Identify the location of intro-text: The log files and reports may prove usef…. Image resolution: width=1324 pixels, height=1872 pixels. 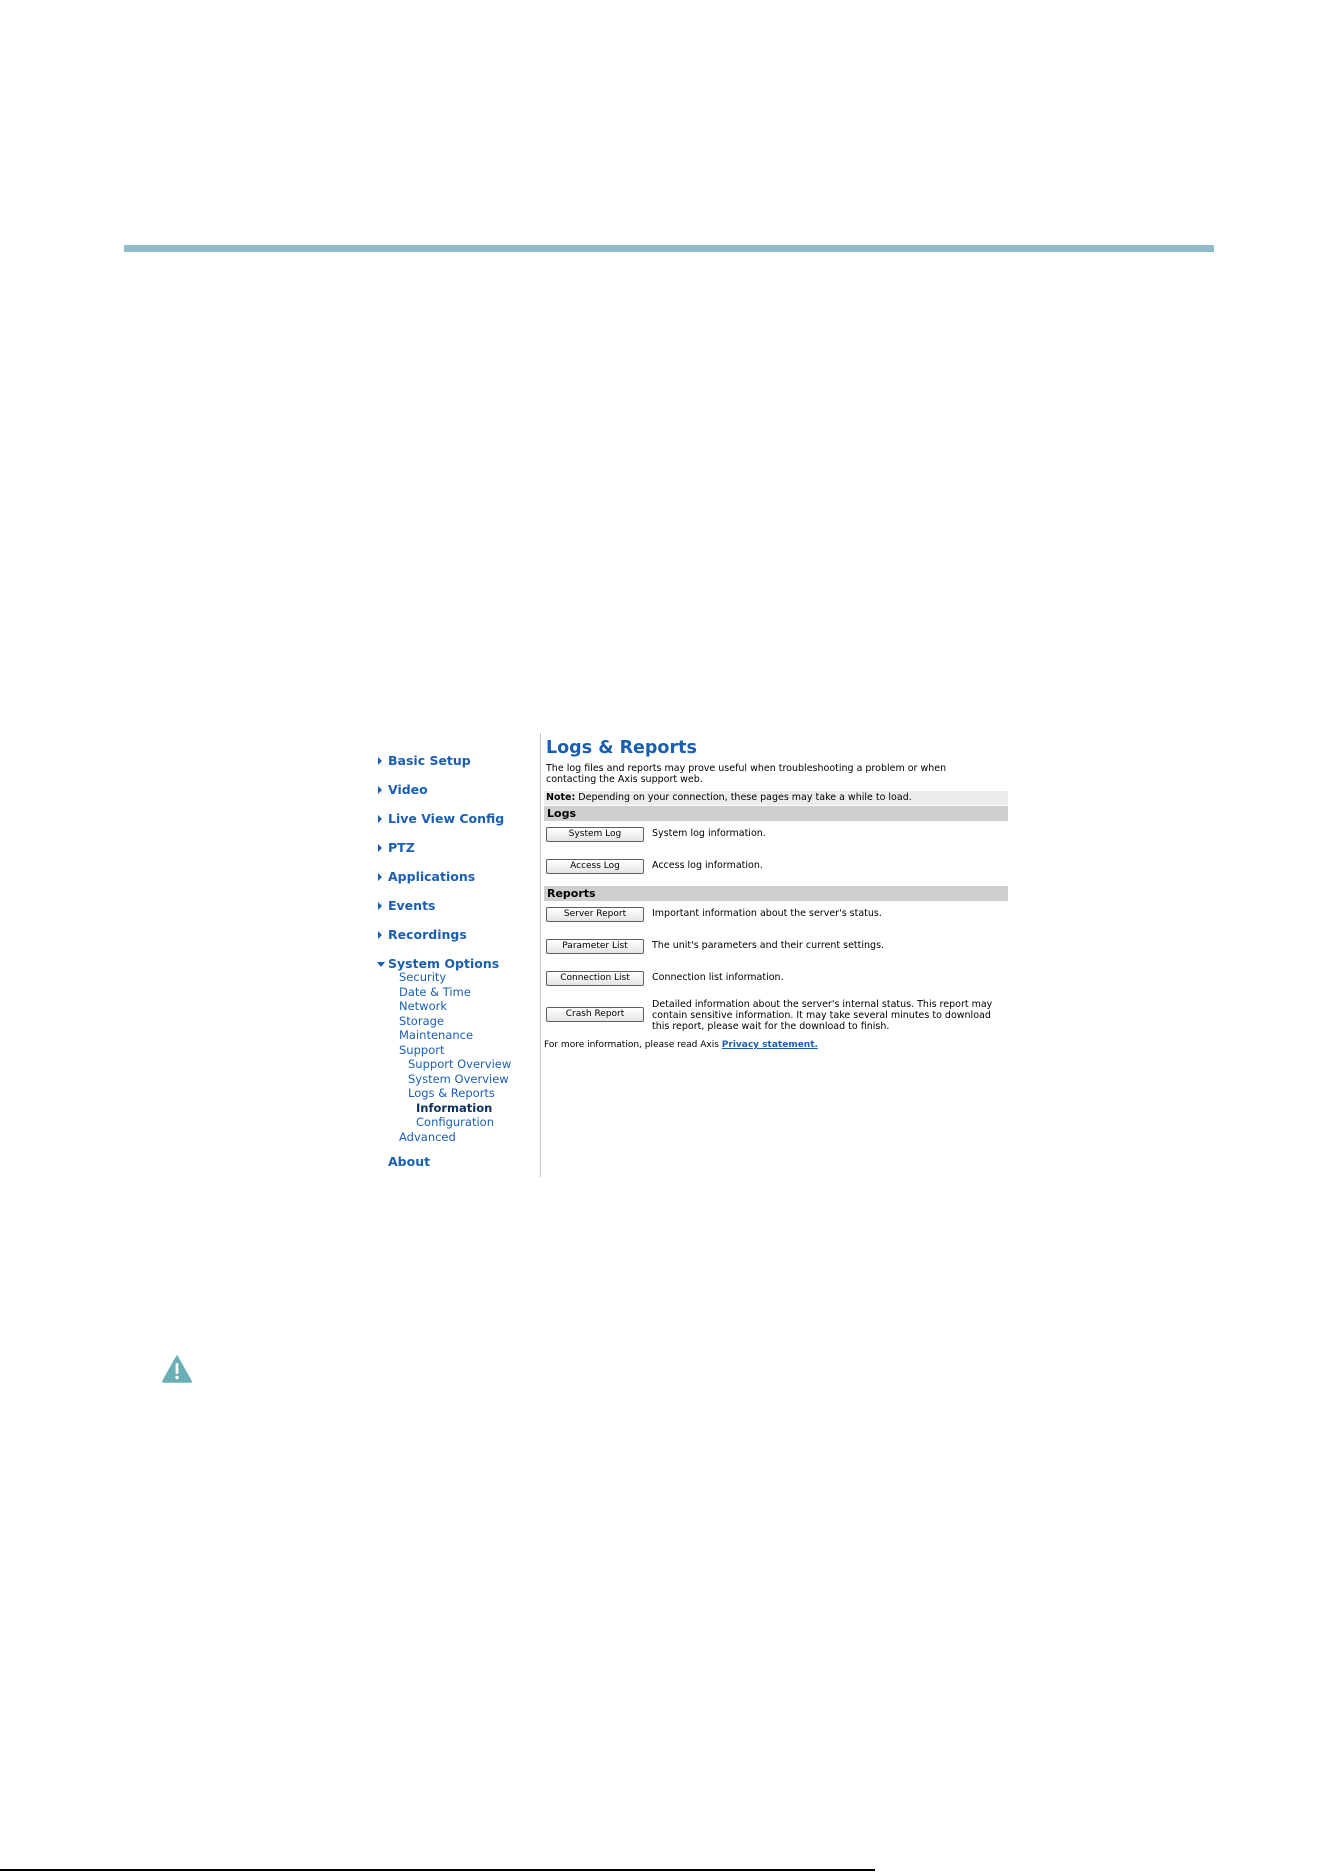
(746, 774).